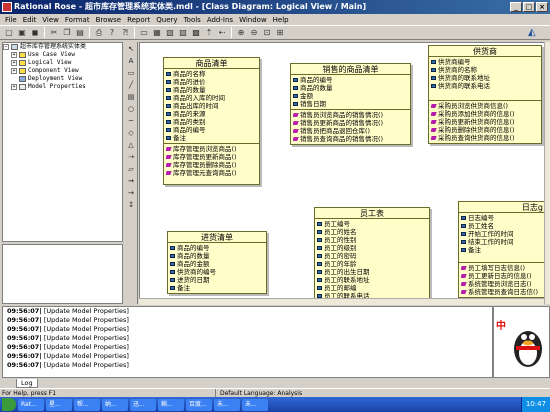 This screenshot has width=550, height=412. I want to click on documentation-window, so click(62, 274).